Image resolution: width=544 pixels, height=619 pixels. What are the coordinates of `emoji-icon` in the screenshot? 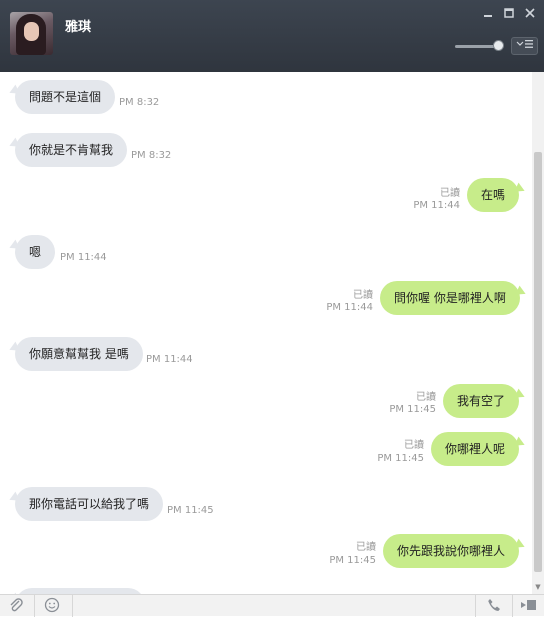 It's located at (52, 606).